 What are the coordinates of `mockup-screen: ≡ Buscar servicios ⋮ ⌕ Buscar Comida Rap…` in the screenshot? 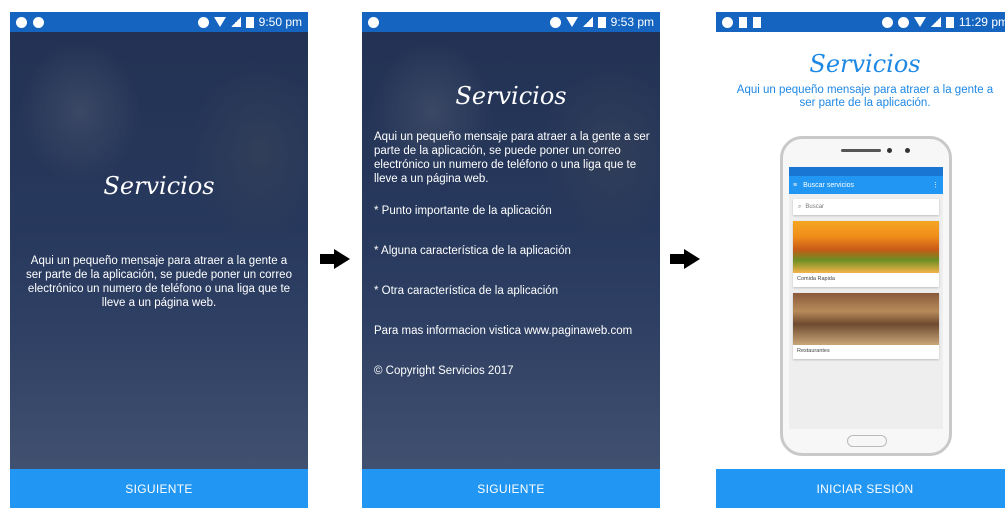 It's located at (866, 298).